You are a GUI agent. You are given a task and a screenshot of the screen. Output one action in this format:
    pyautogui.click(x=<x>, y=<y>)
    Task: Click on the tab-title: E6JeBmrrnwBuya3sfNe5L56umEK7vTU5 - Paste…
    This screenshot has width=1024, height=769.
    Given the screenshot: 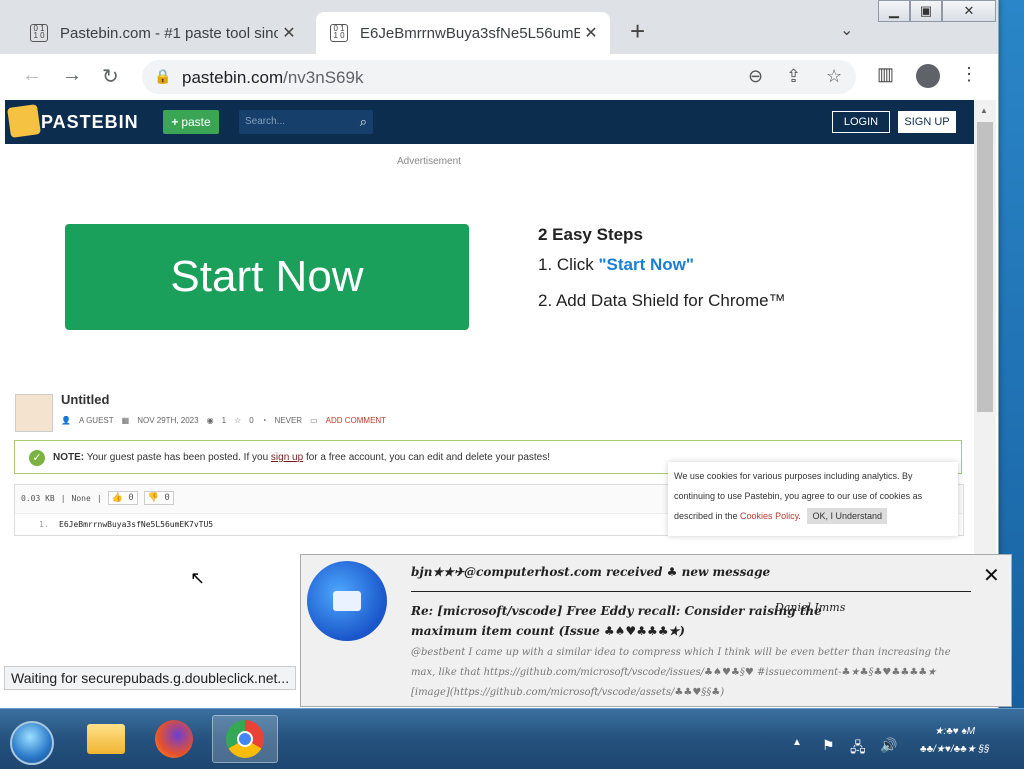 What is the action you would take?
    pyautogui.click(x=470, y=33)
    